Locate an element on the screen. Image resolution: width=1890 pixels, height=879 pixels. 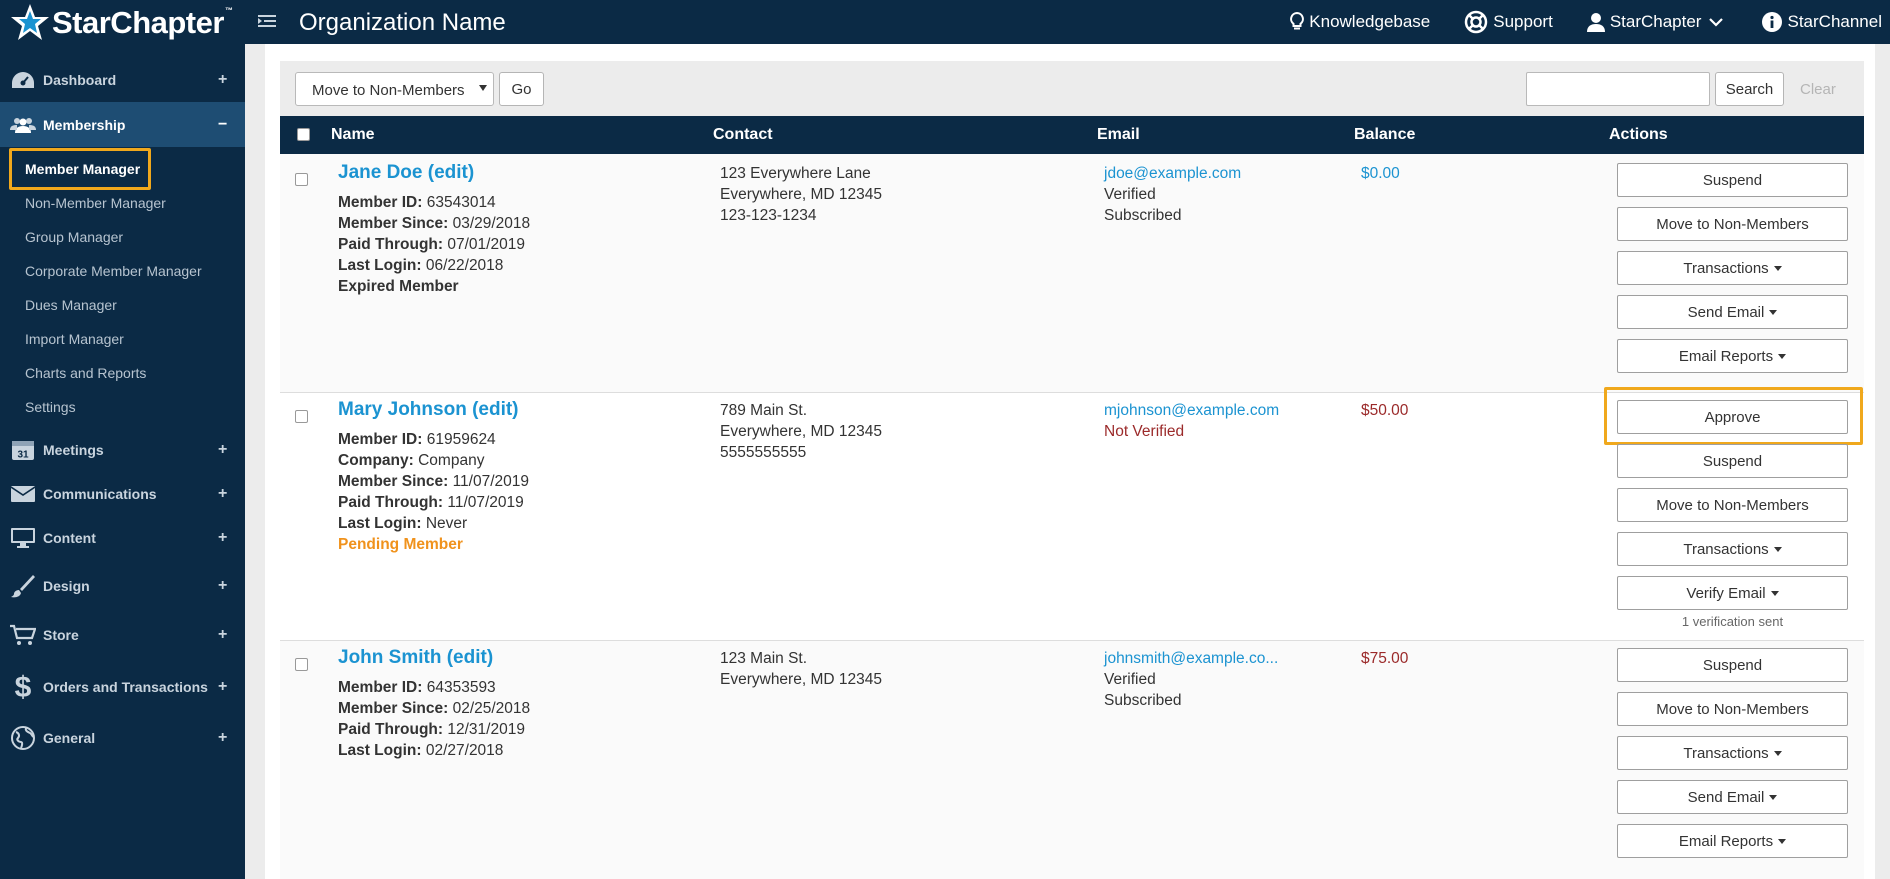
member-name-link: John Smith (edit) is located at coordinates (415, 658).